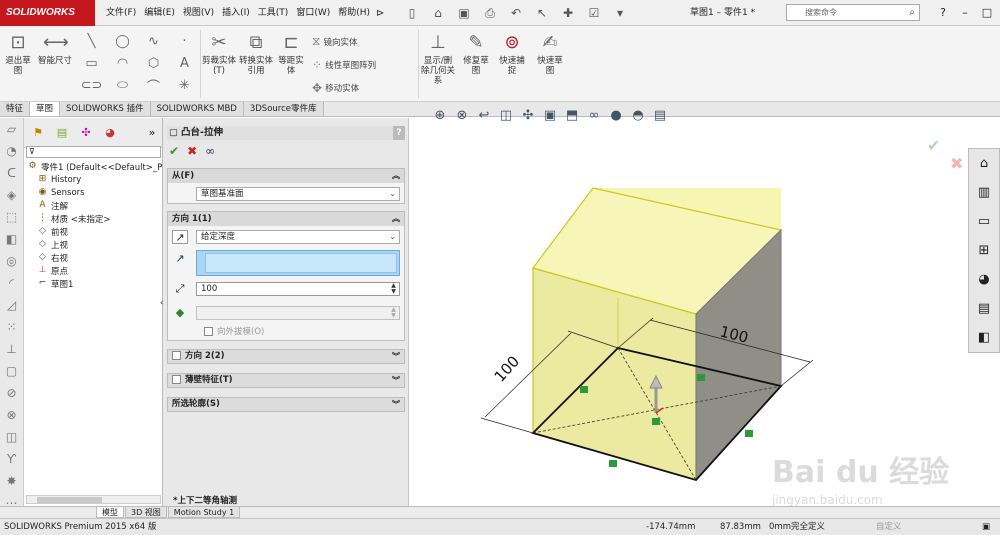  What do you see at coordinates (594, 13) in the screenshot?
I see `options-icon: ☑` at bounding box center [594, 13].